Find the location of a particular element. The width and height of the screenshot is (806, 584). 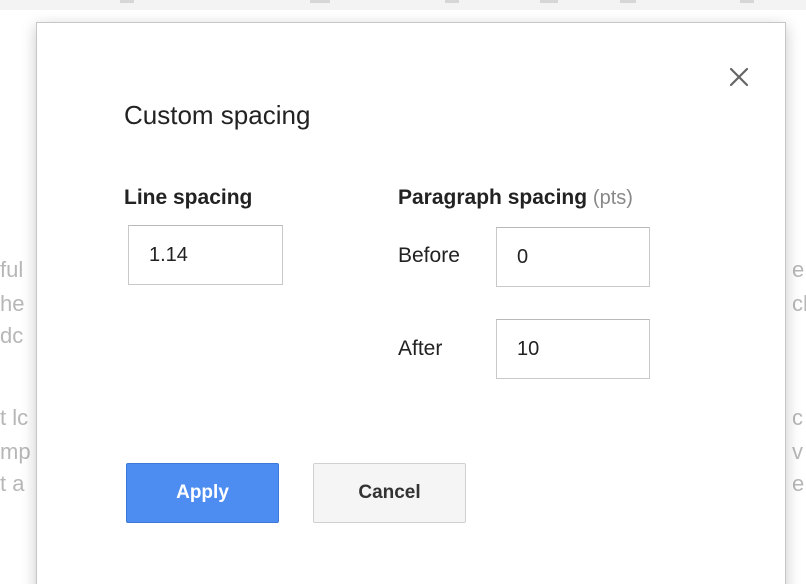

cancel-button-label: Cancel is located at coordinates (389, 492).